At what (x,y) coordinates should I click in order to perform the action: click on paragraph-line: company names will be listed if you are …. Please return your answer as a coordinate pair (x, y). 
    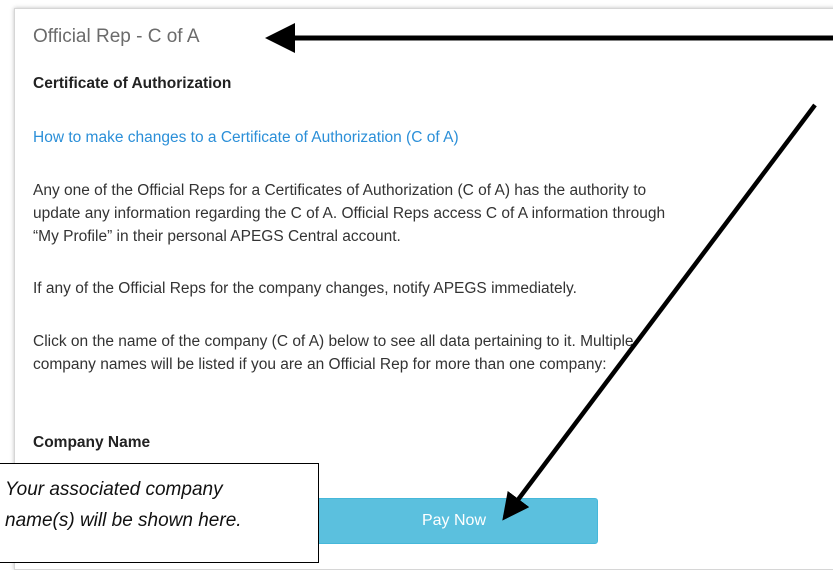
    Looking at the image, I should click on (320, 364).